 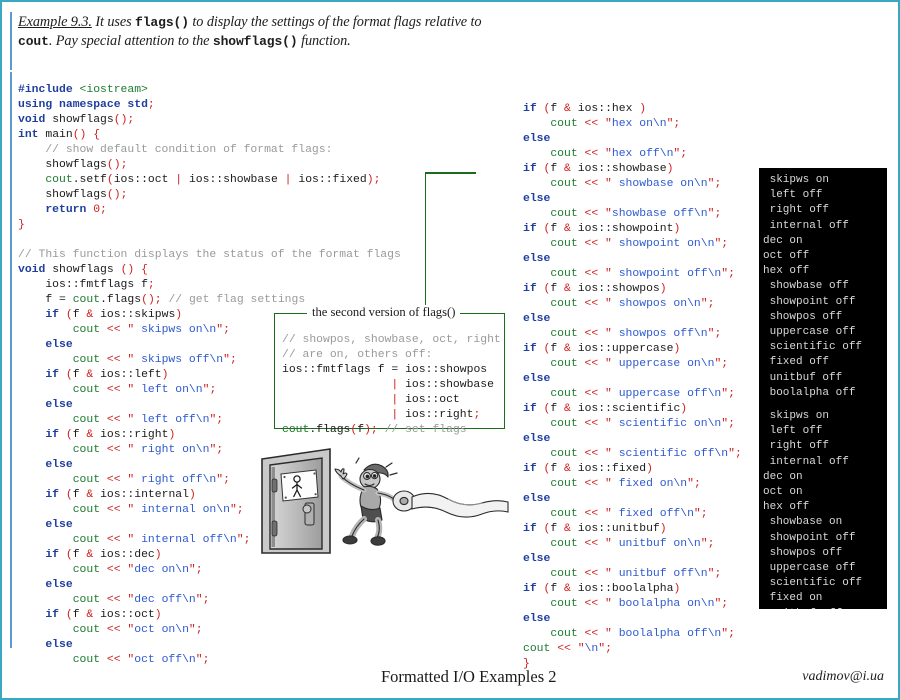 What do you see at coordinates (162, 22) in the screenshot?
I see `header-code-flags: flags()` at bounding box center [162, 22].